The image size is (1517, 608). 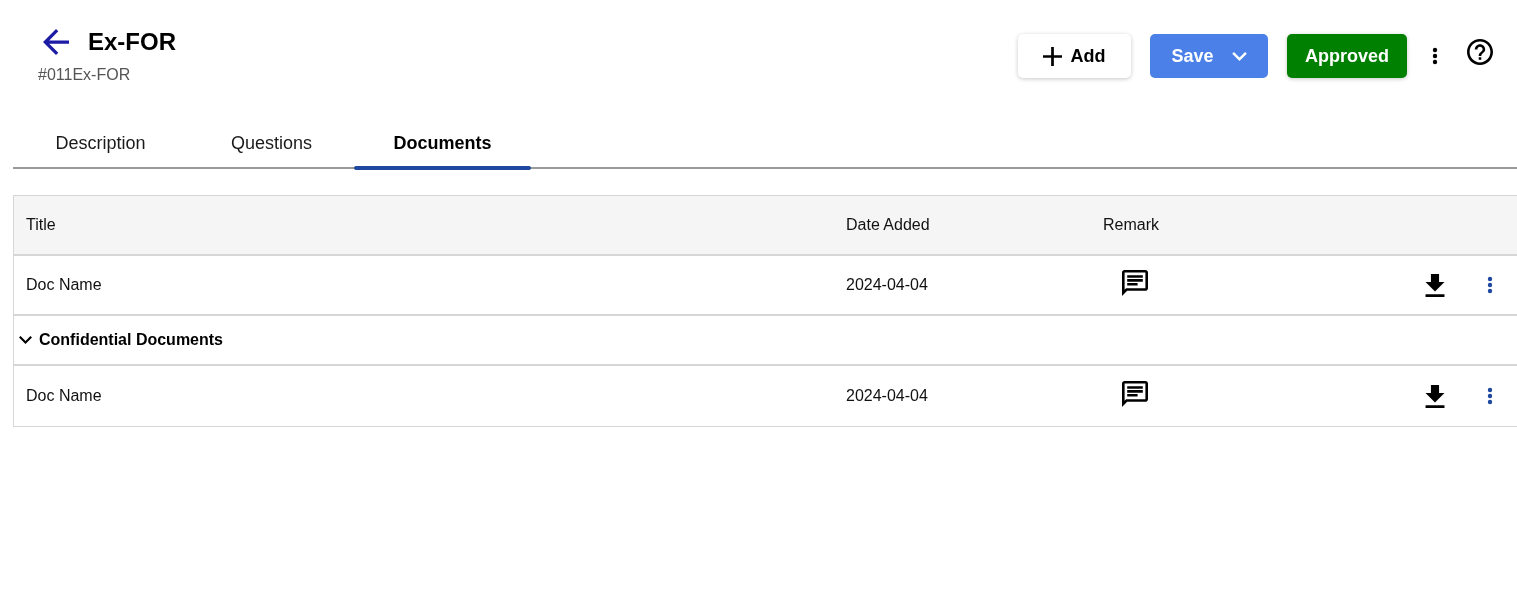 I want to click on record-id: #011Ex-FOR, so click(x=85, y=75).